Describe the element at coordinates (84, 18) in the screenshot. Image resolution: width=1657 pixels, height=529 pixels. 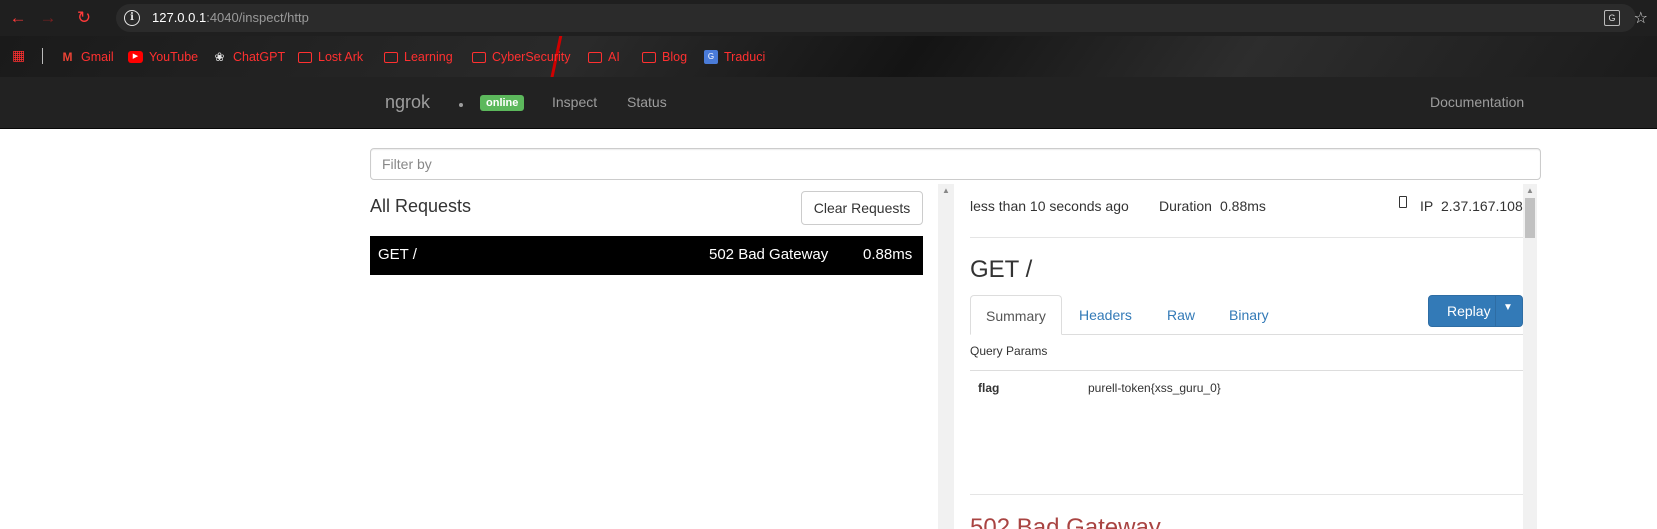
I see `reload-icon: ↻` at that location.